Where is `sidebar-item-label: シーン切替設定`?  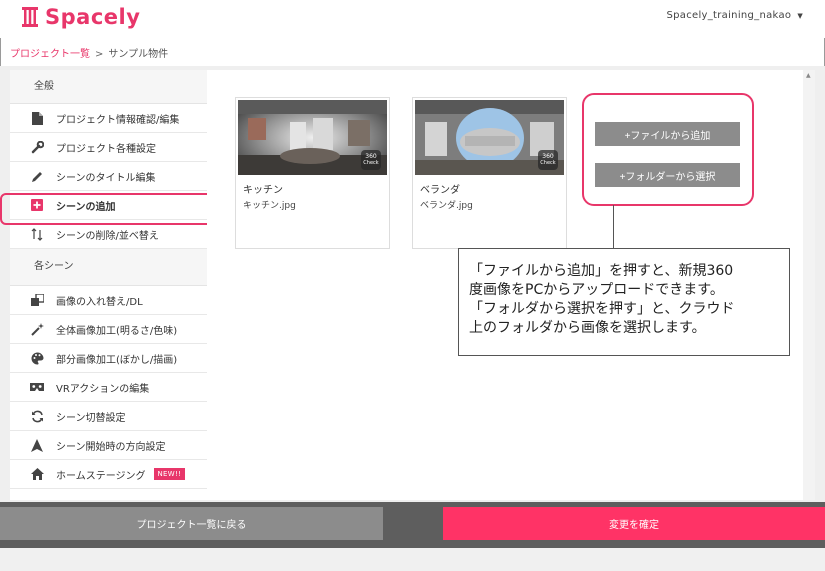 sidebar-item-label: シーン切替設定 is located at coordinates (91, 418).